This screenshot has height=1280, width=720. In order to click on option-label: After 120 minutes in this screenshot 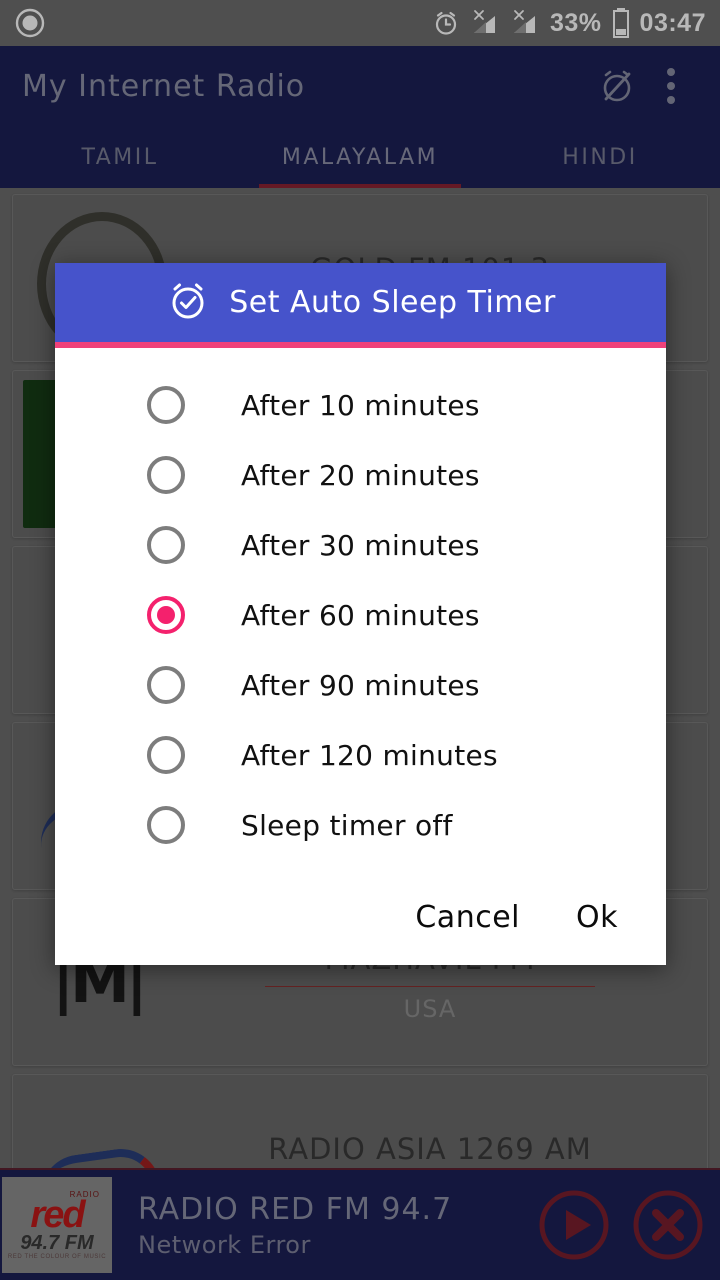, I will do `click(369, 755)`.